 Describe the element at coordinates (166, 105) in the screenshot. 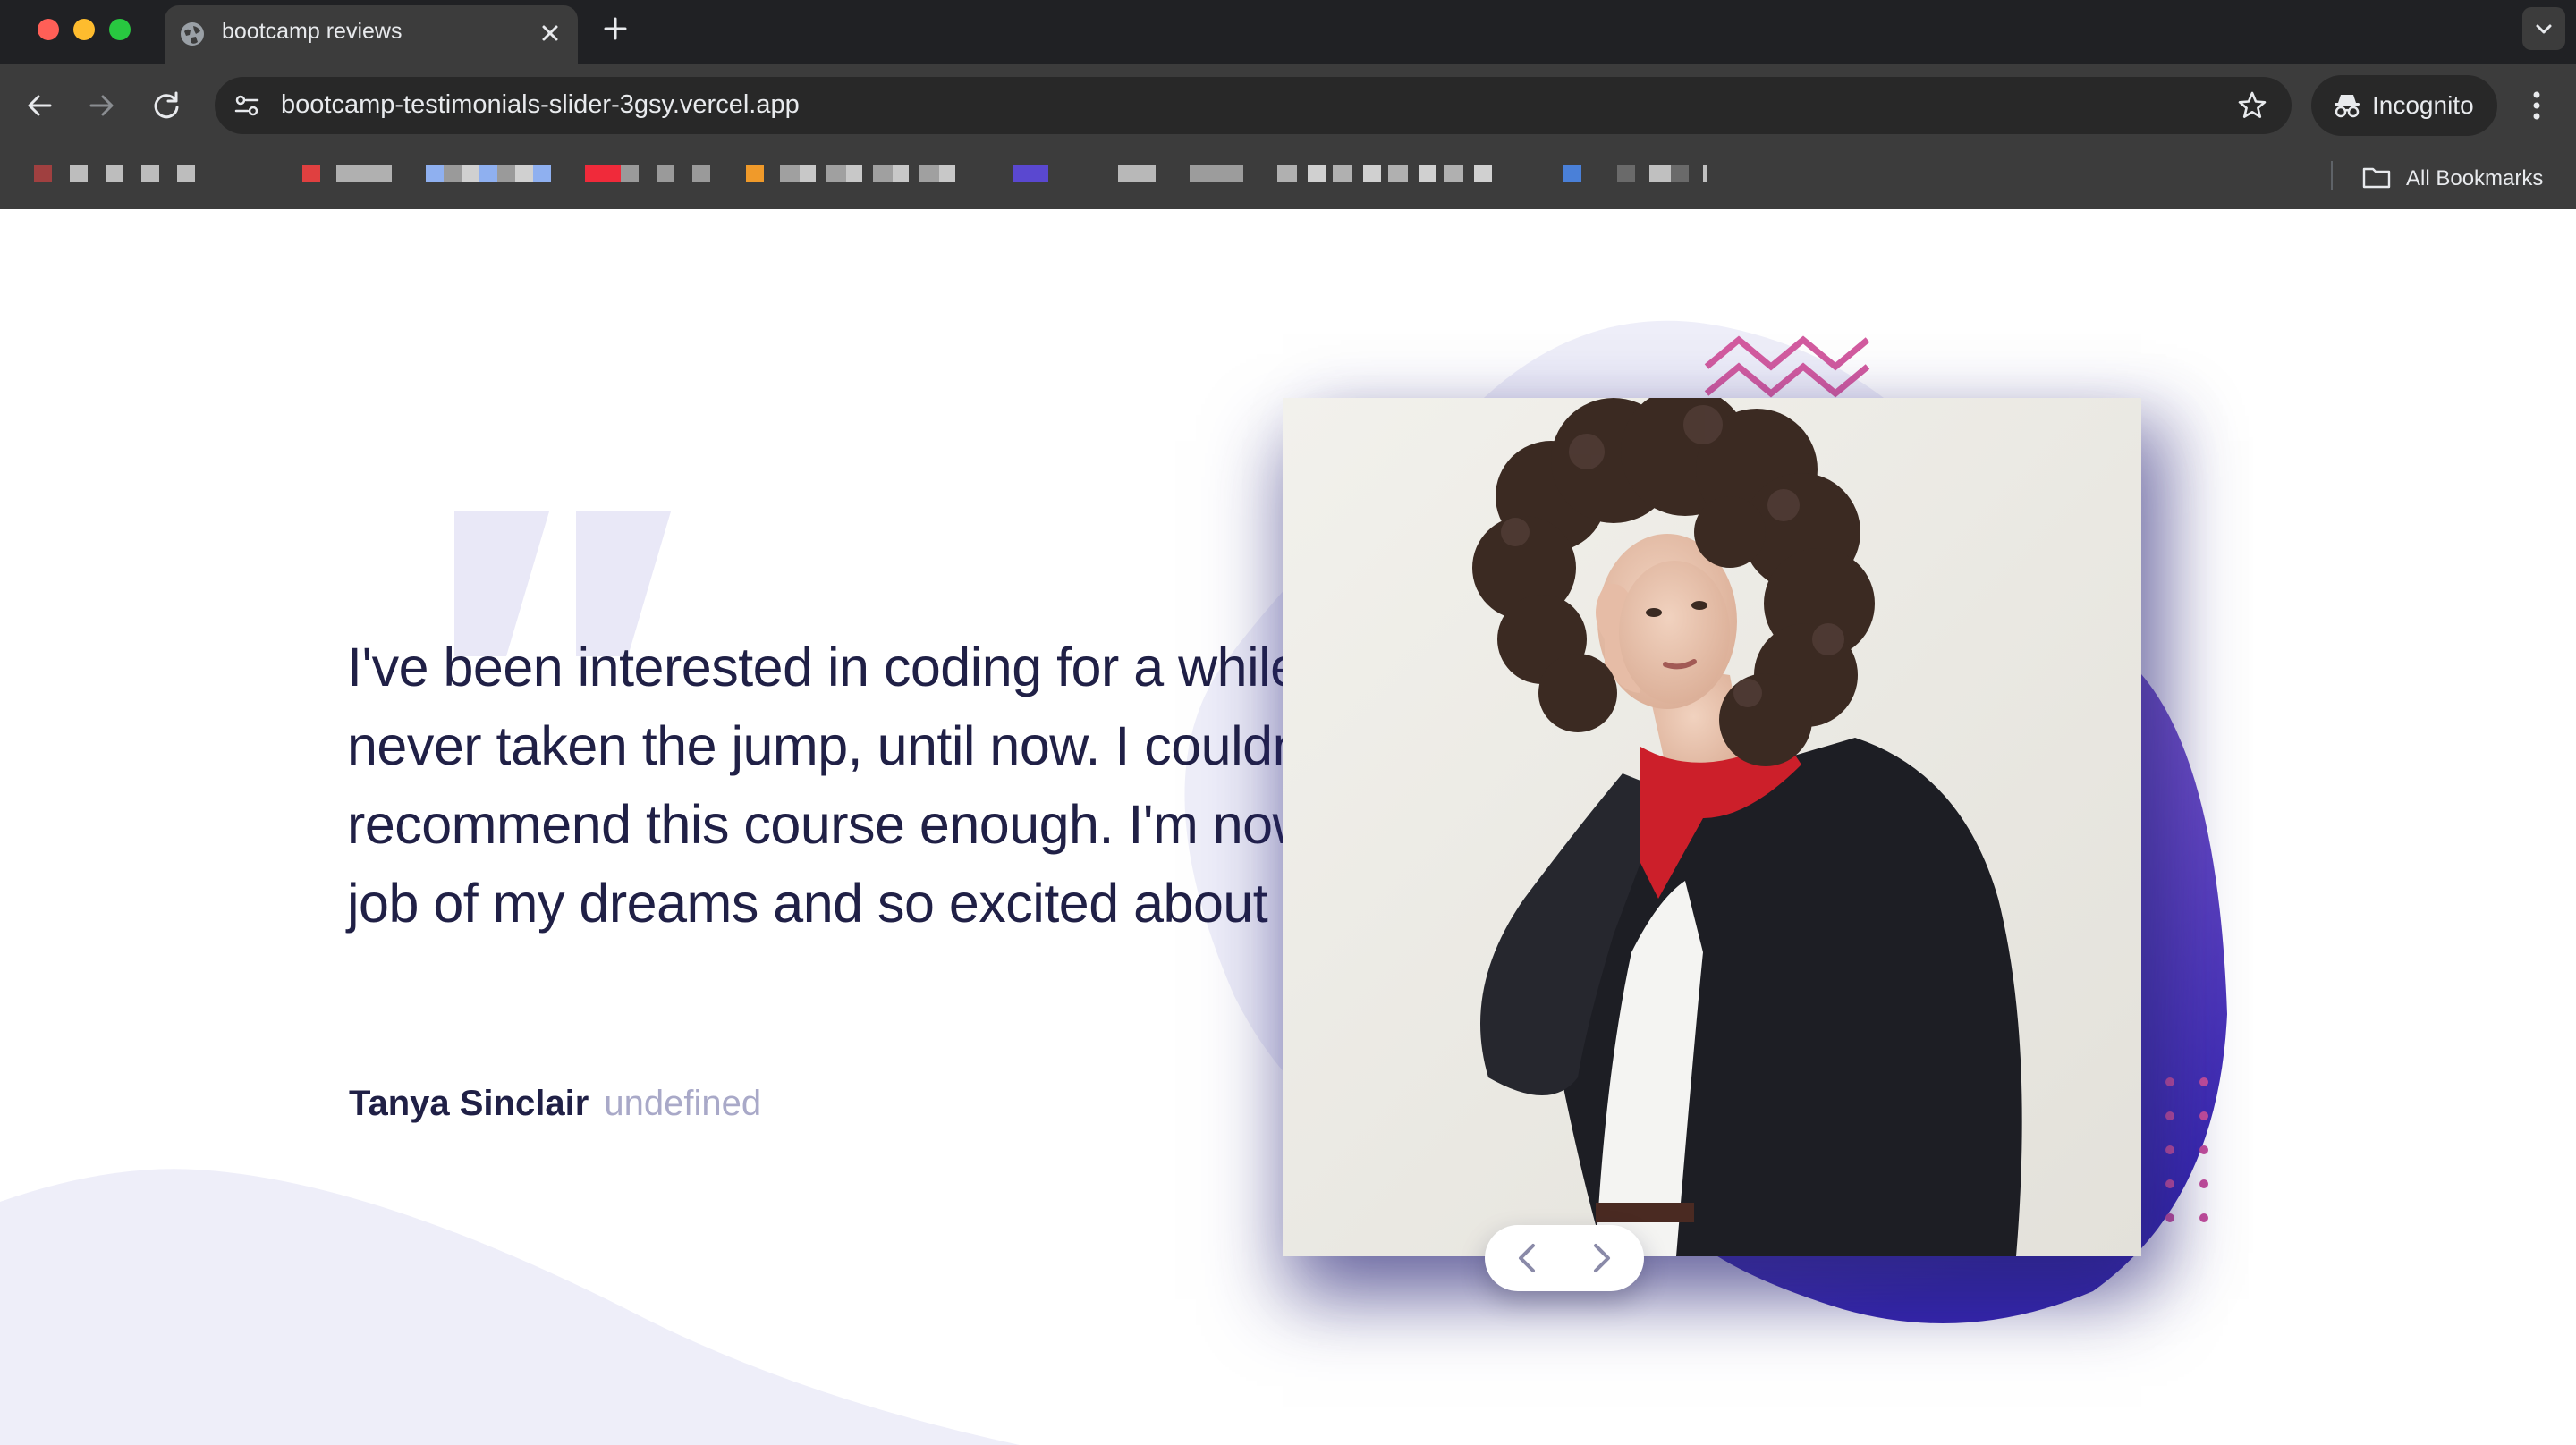

I see `reload-icon` at that location.